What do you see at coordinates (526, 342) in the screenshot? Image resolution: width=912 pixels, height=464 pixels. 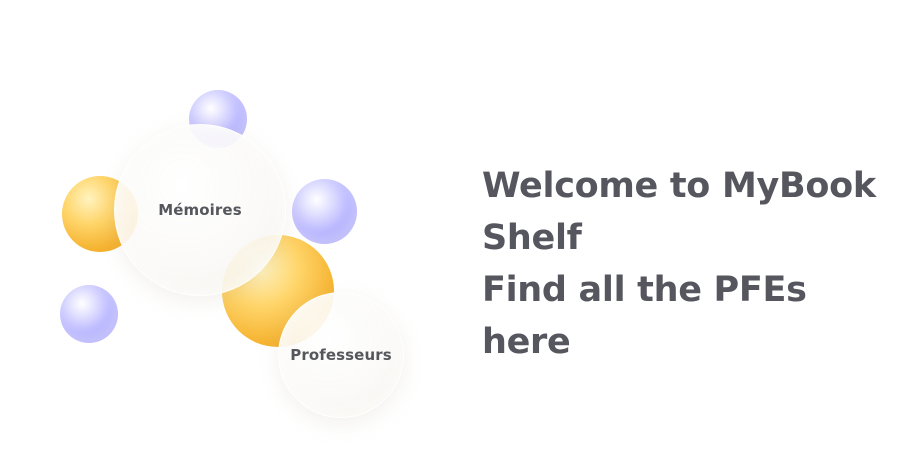 I see `welcome-line-4: here` at bounding box center [526, 342].